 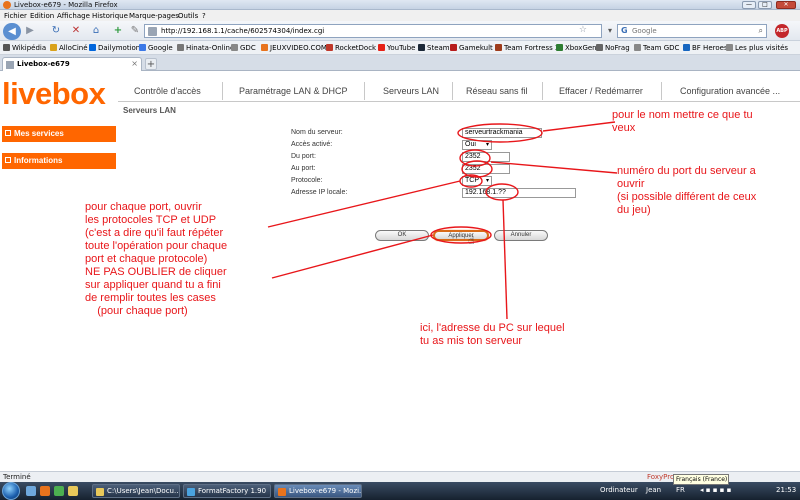 I want to click on expand-box-icon, so click(x=8, y=133).